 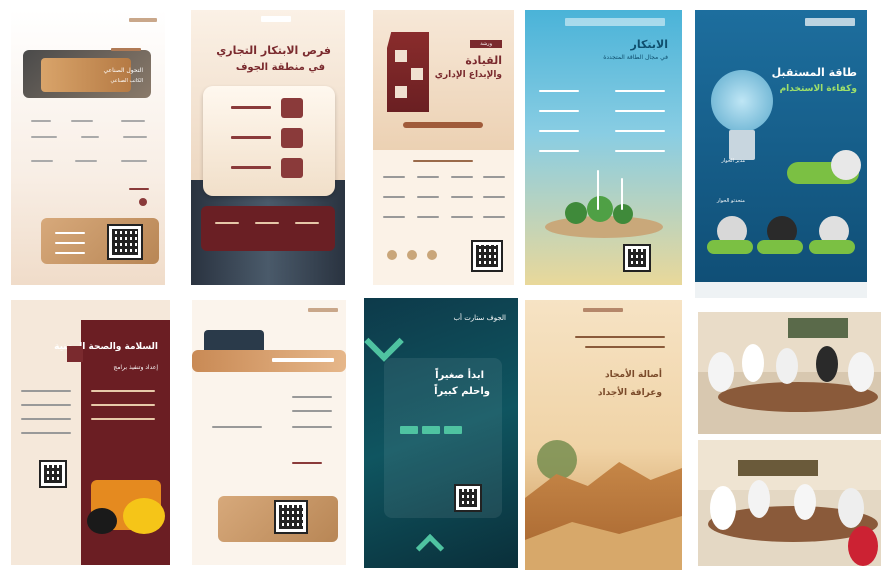 I want to click on poster-title: القيادة, so click(x=483, y=60).